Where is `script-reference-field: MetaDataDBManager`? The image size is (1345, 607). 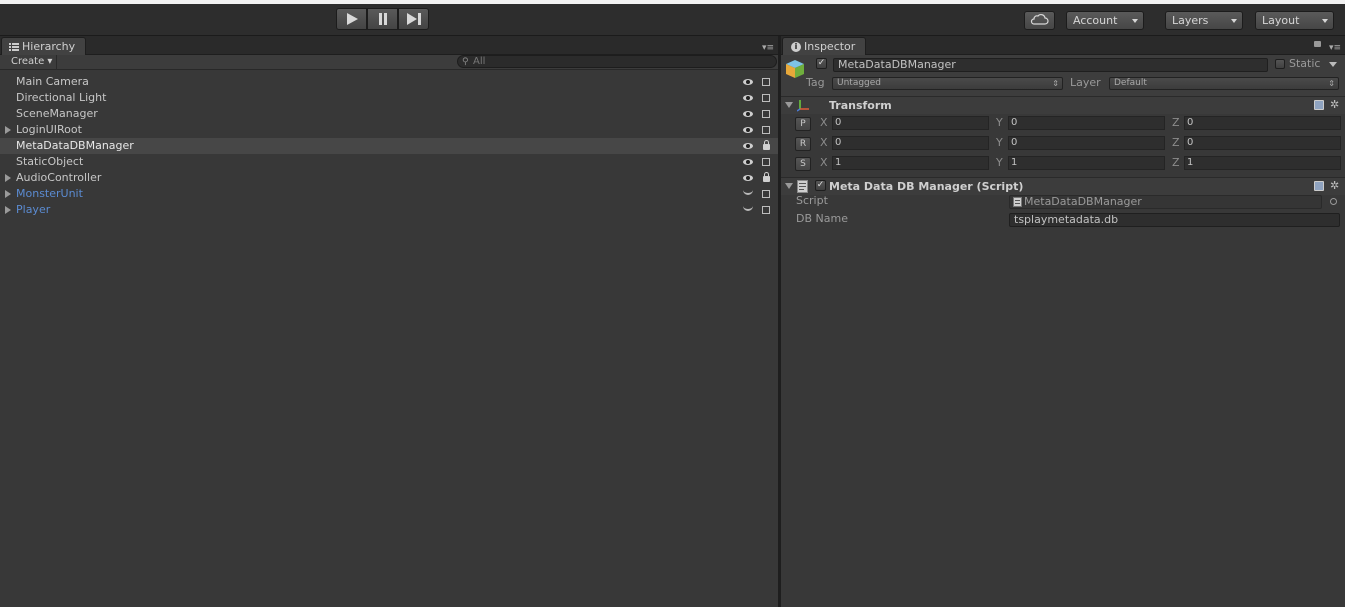 script-reference-field: MetaDataDBManager is located at coordinates (1165, 202).